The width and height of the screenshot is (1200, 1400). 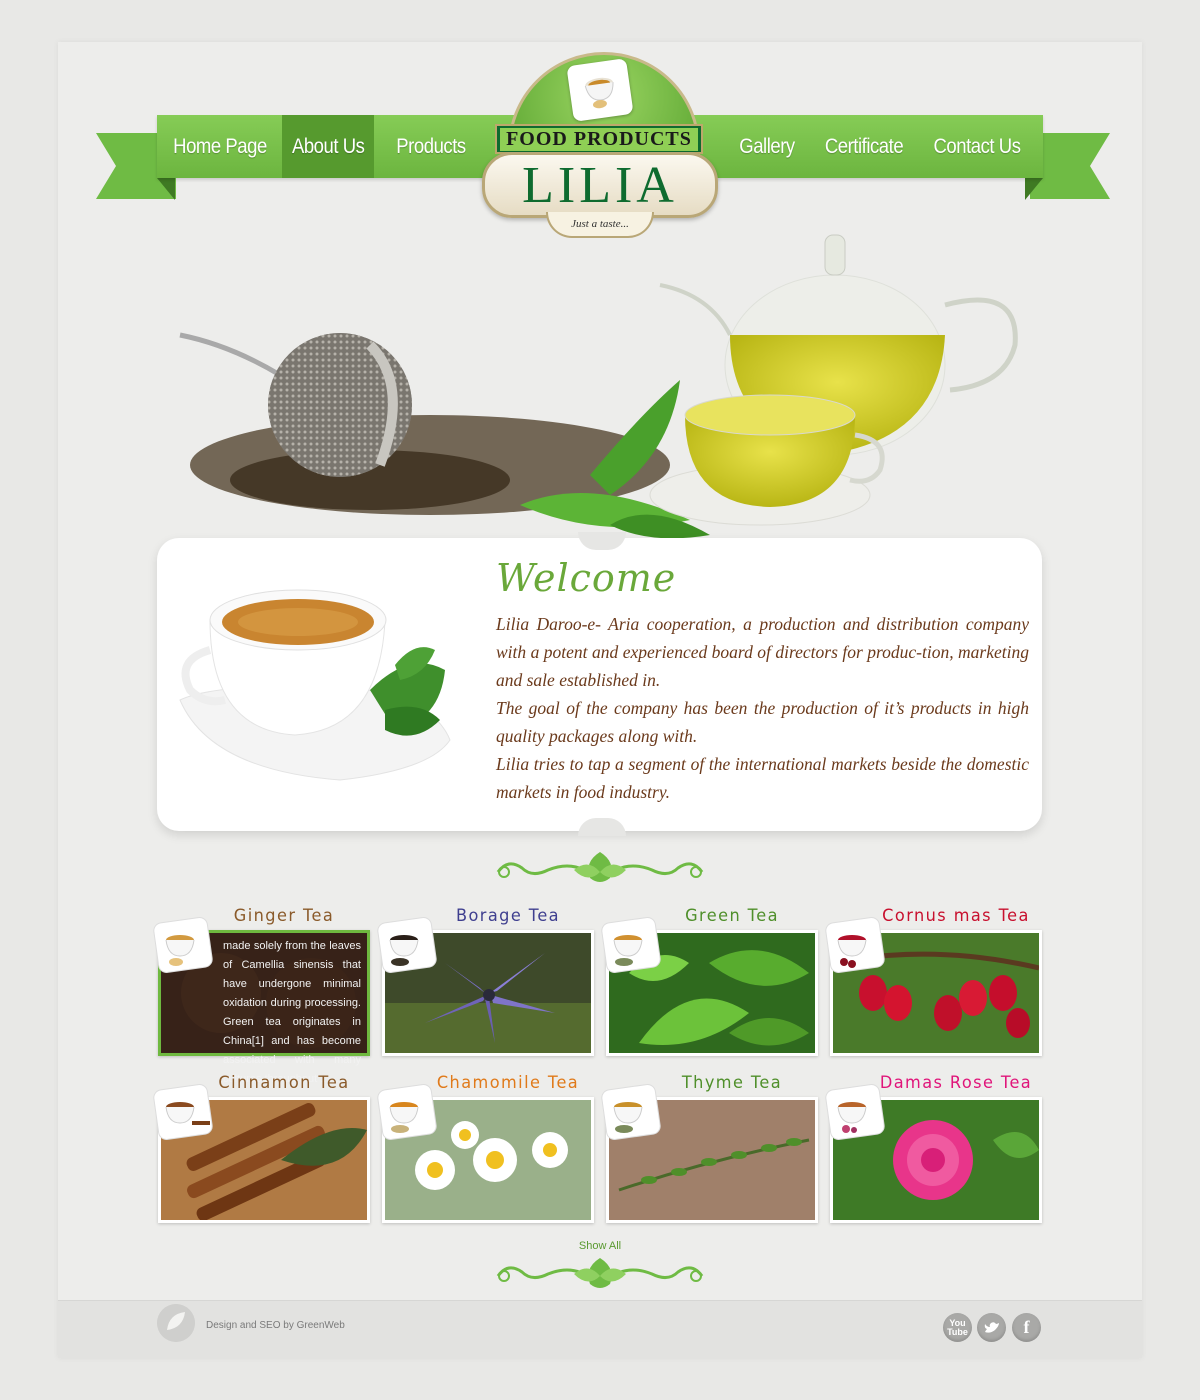 I want to click on nav-certificate: Certificate, so click(x=864, y=146).